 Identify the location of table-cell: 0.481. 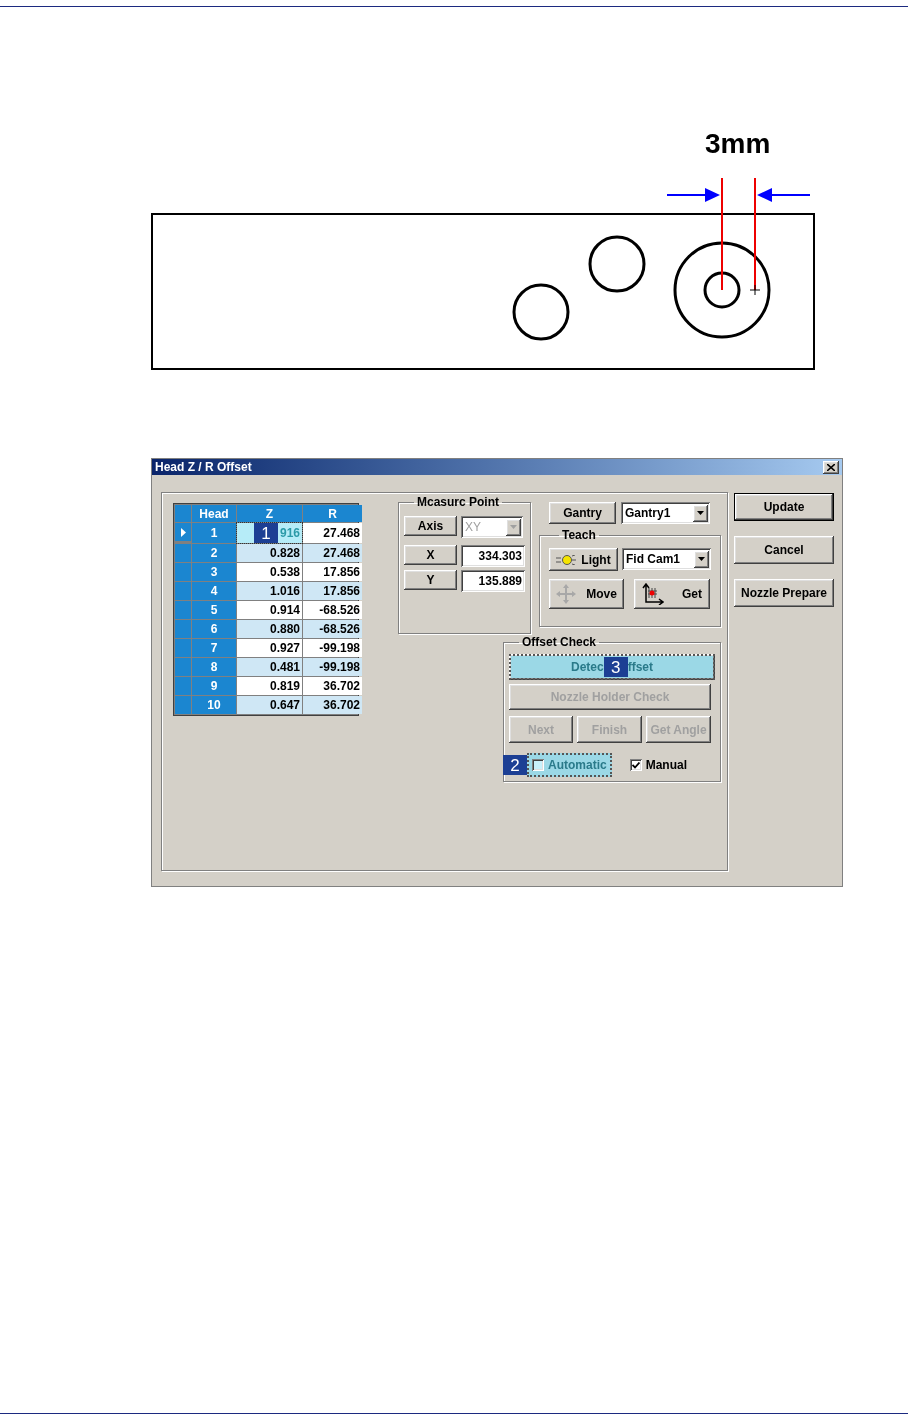
(269, 667).